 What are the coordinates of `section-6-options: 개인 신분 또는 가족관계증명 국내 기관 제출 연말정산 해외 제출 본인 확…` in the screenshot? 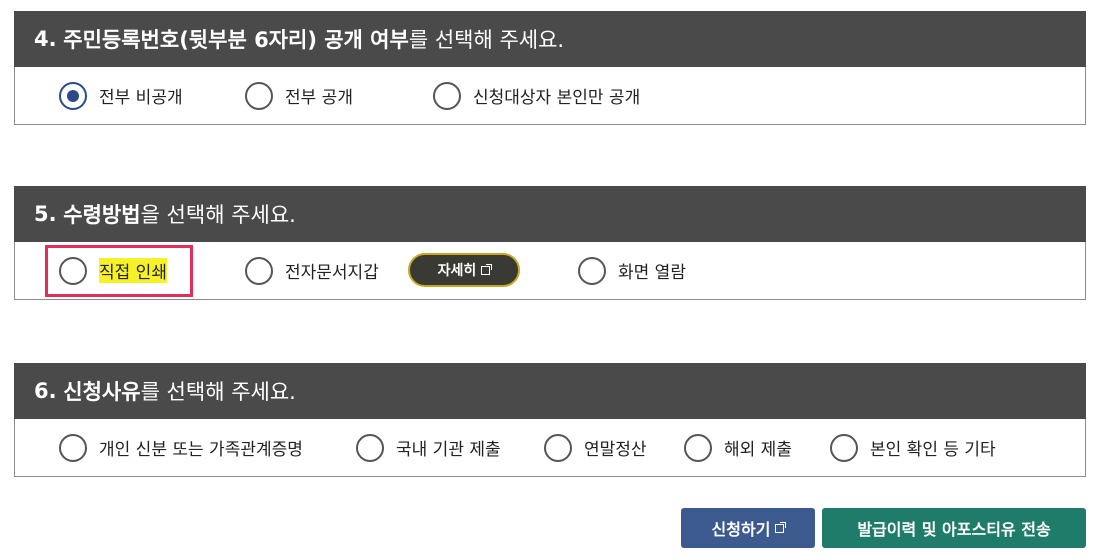 It's located at (550, 448).